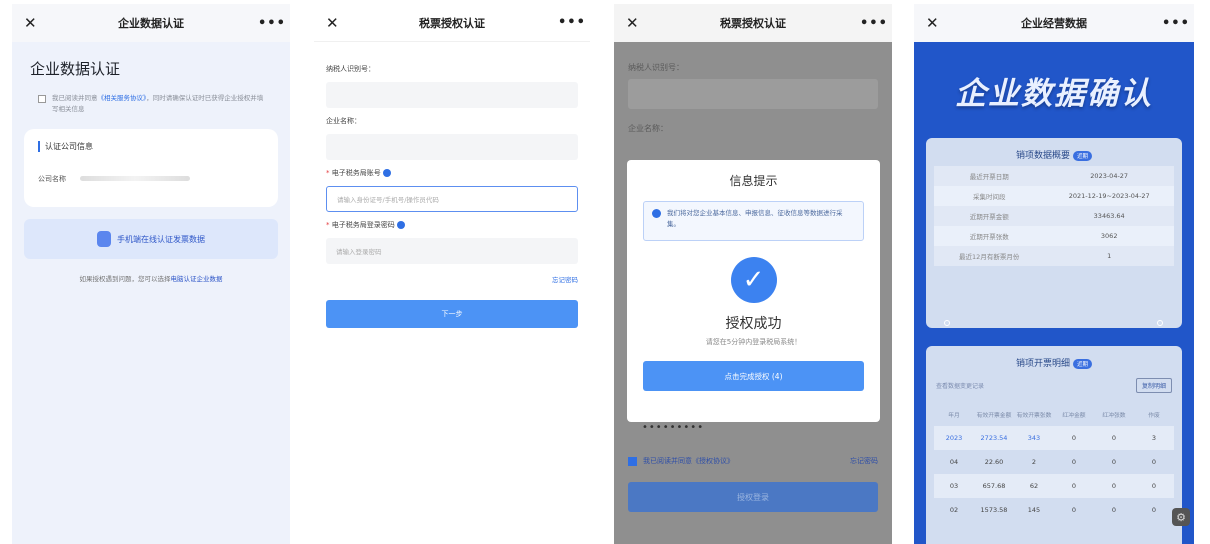 This screenshot has height=544, width=1210. What do you see at coordinates (1109, 196) in the screenshot?
I see `overview-value: 2021-12-19~2023-04-27` at bounding box center [1109, 196].